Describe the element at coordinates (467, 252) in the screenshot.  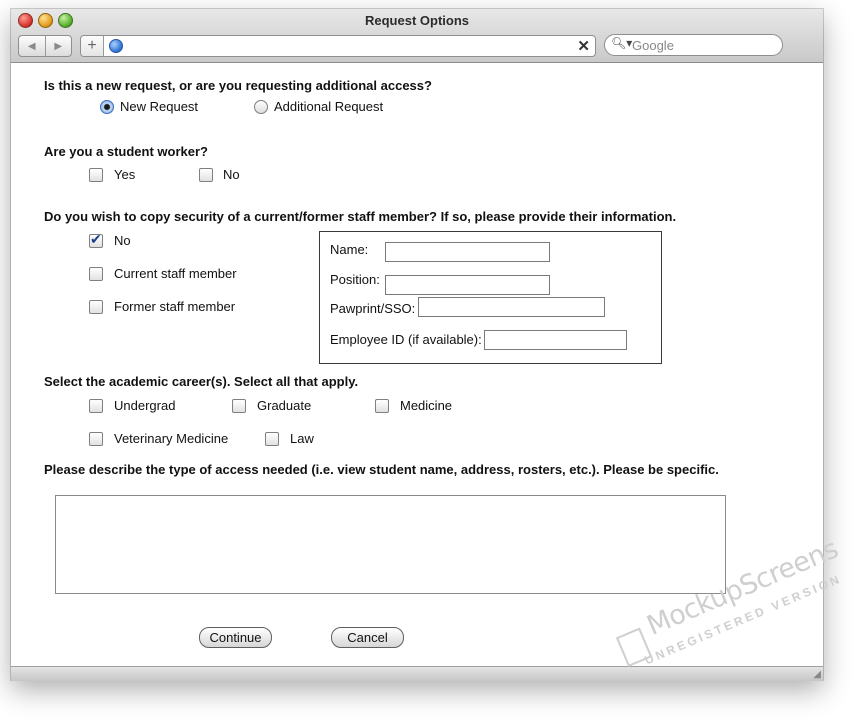
I see `name-field` at that location.